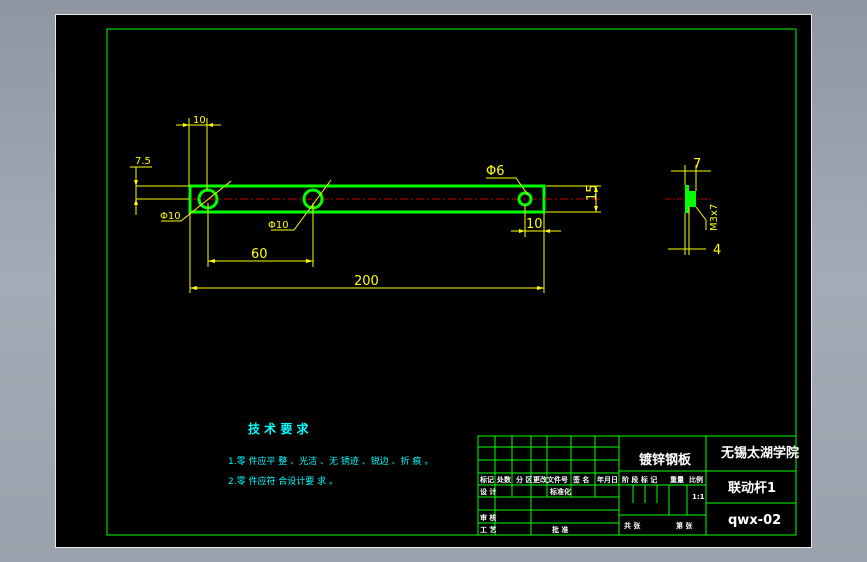  I want to click on dim-10-right: 10, so click(534, 224).